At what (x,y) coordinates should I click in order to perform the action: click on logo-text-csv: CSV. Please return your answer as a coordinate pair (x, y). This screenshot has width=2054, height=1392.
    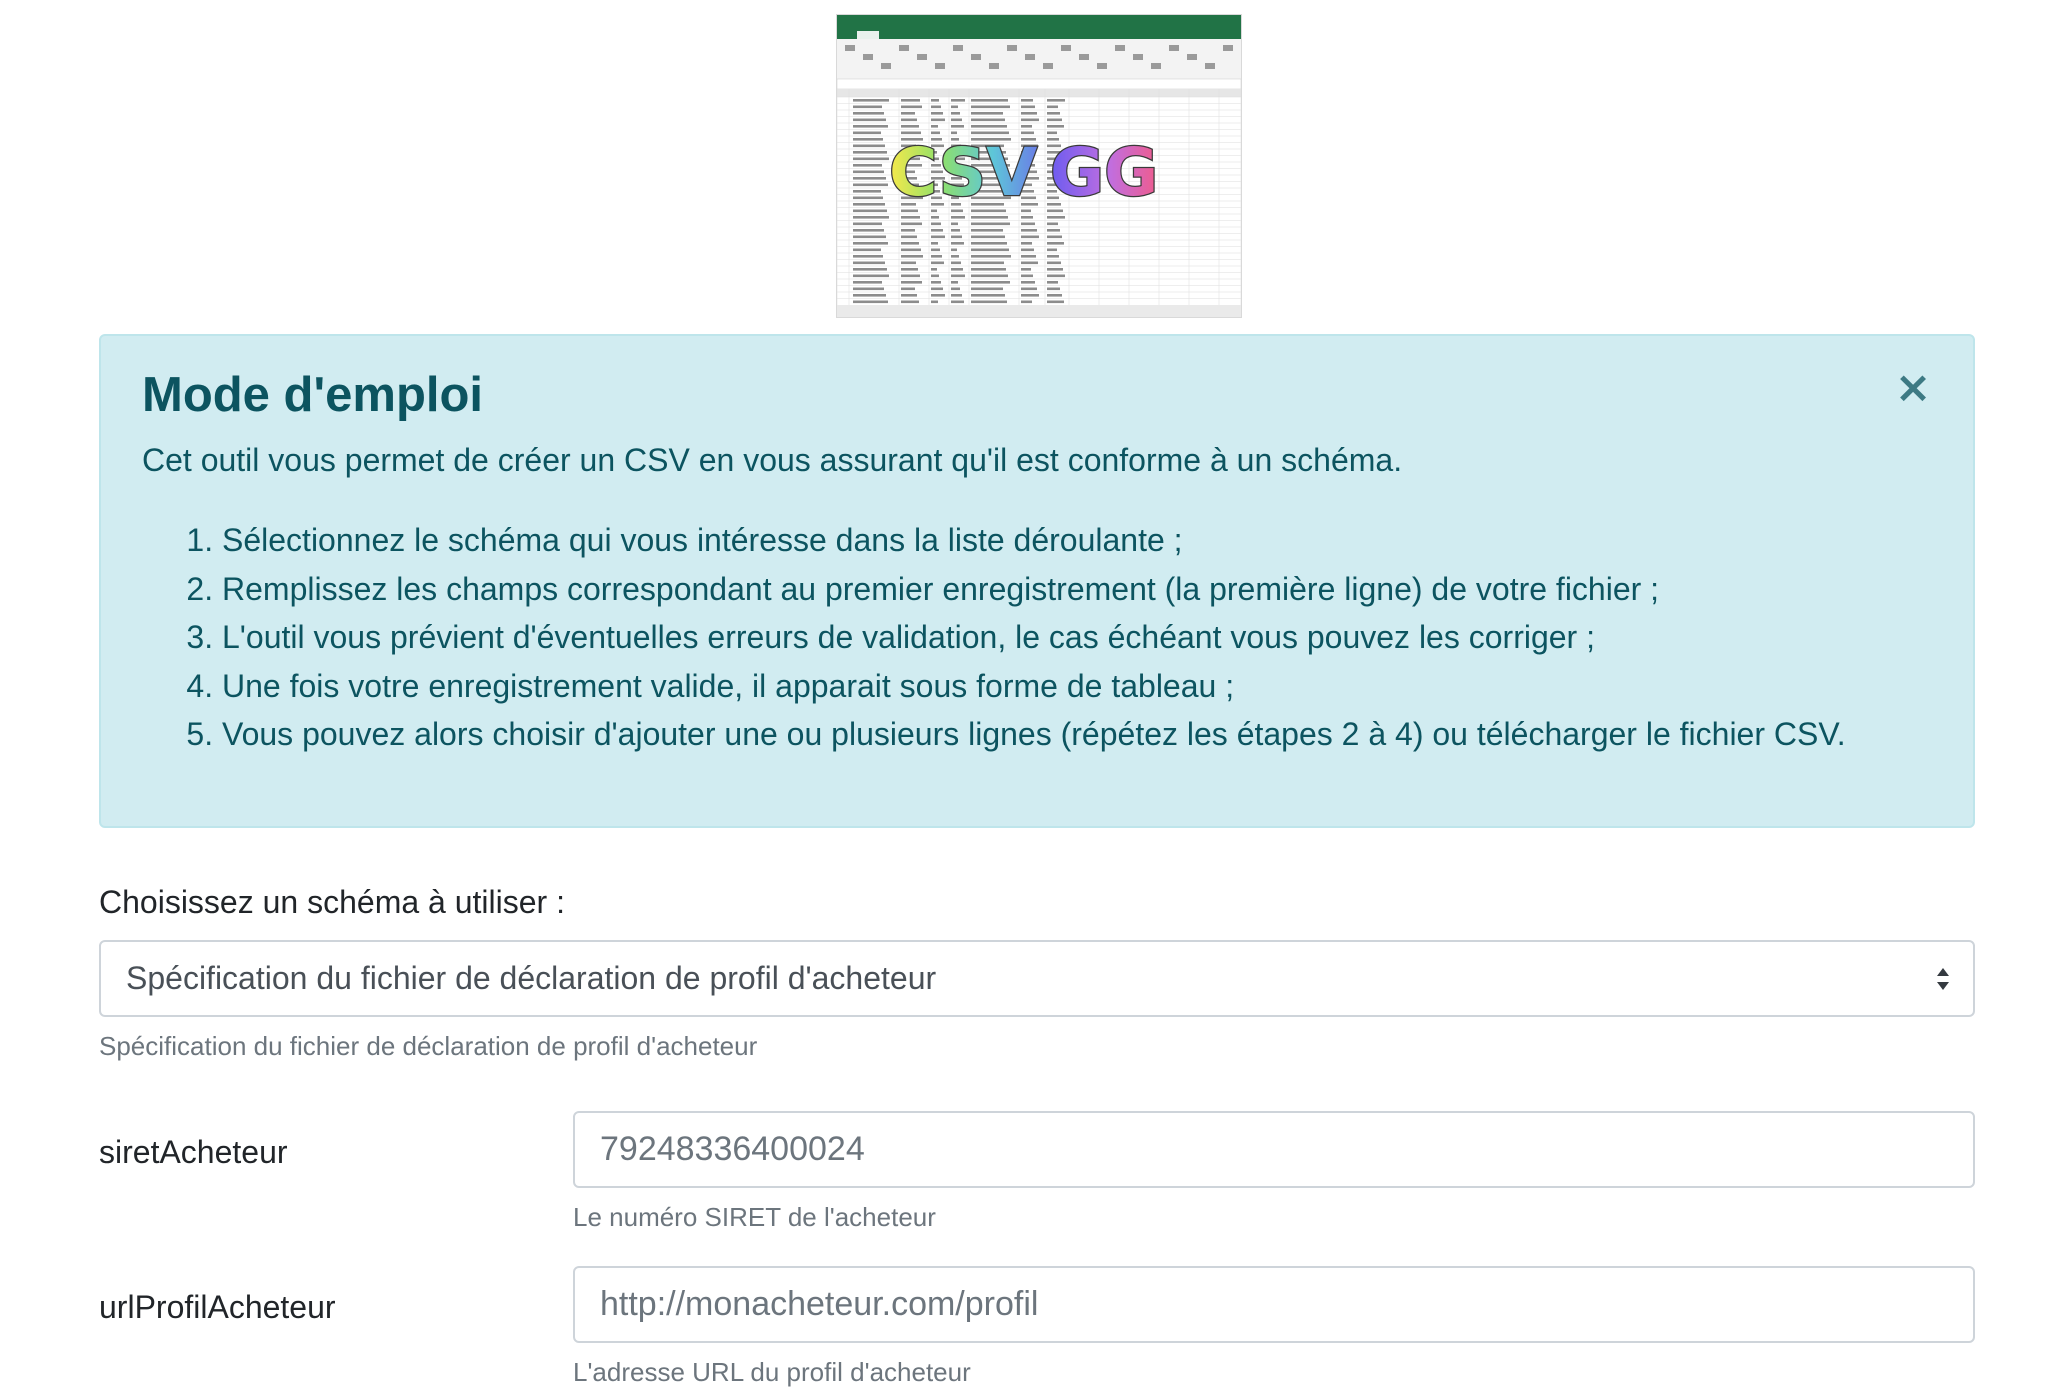
    Looking at the image, I should click on (963, 172).